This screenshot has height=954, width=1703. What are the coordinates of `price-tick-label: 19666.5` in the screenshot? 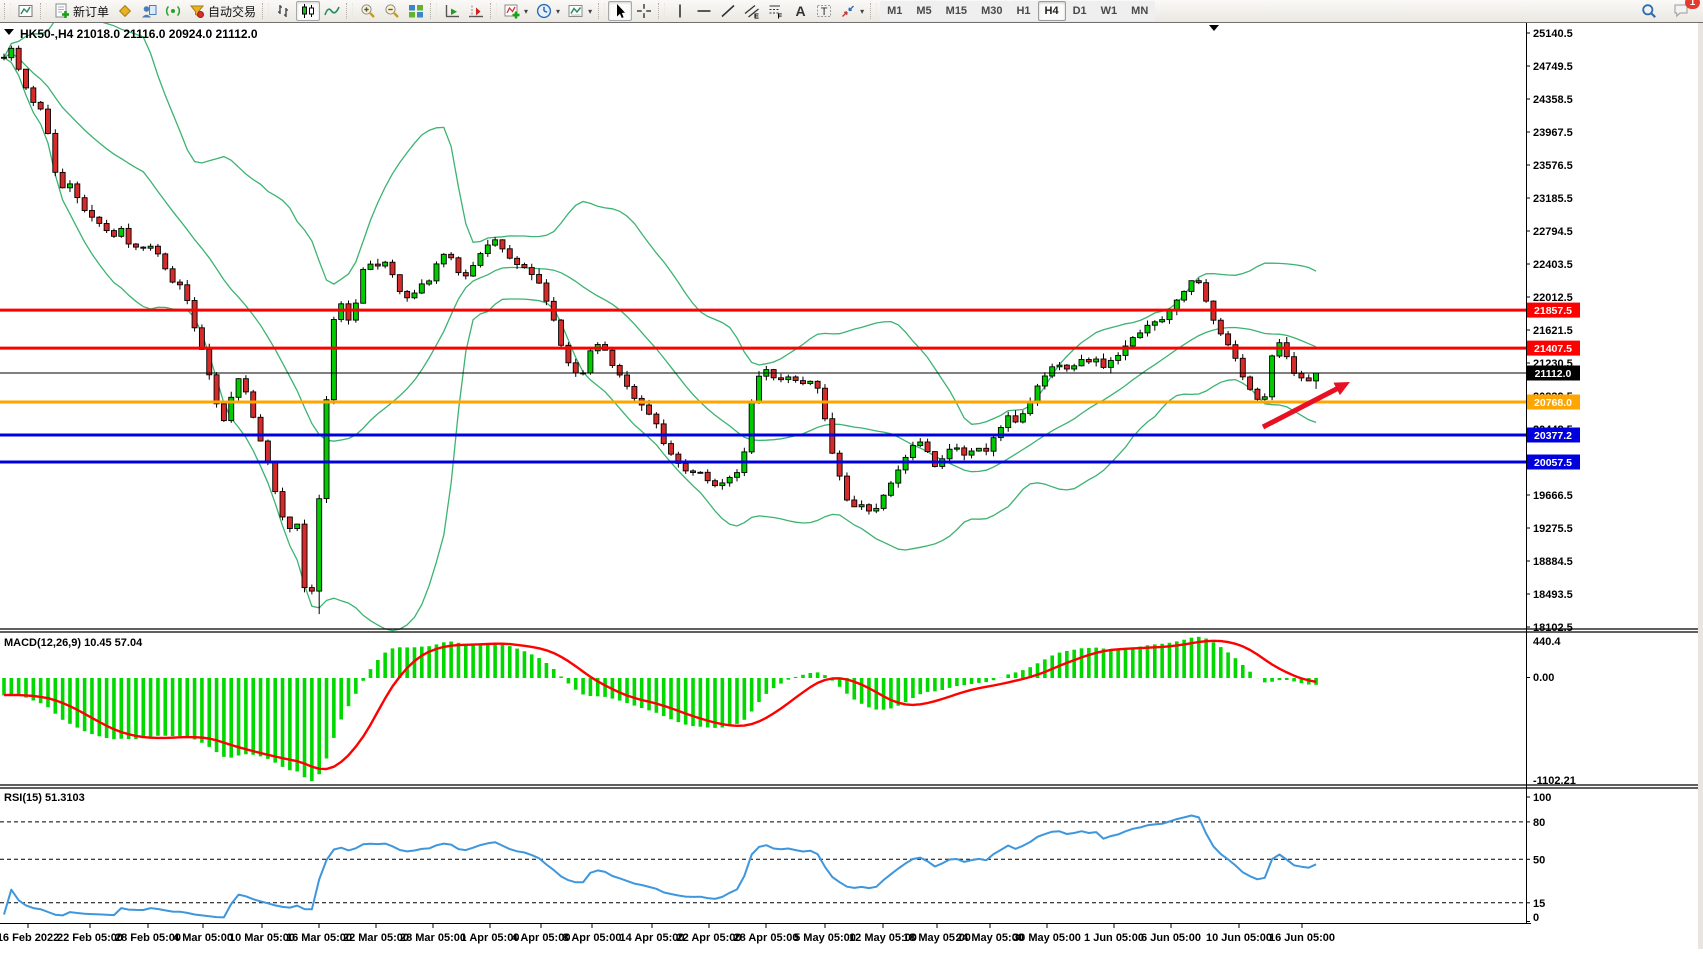 It's located at (1553, 496).